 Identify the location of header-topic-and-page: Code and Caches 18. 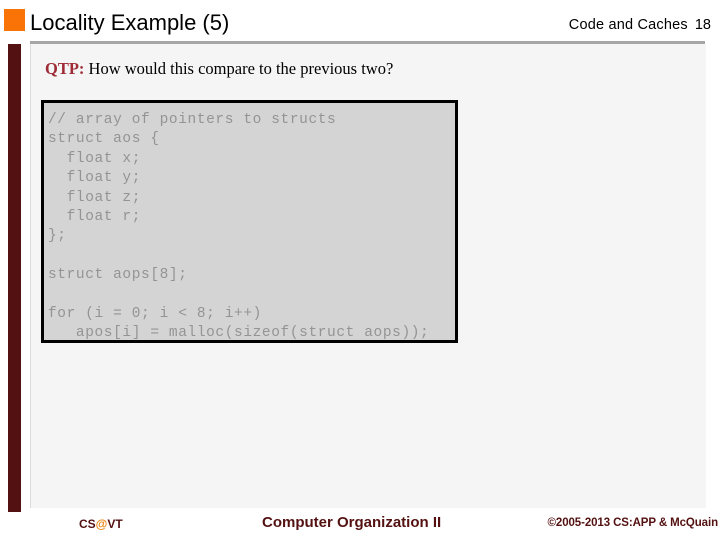
(640, 25).